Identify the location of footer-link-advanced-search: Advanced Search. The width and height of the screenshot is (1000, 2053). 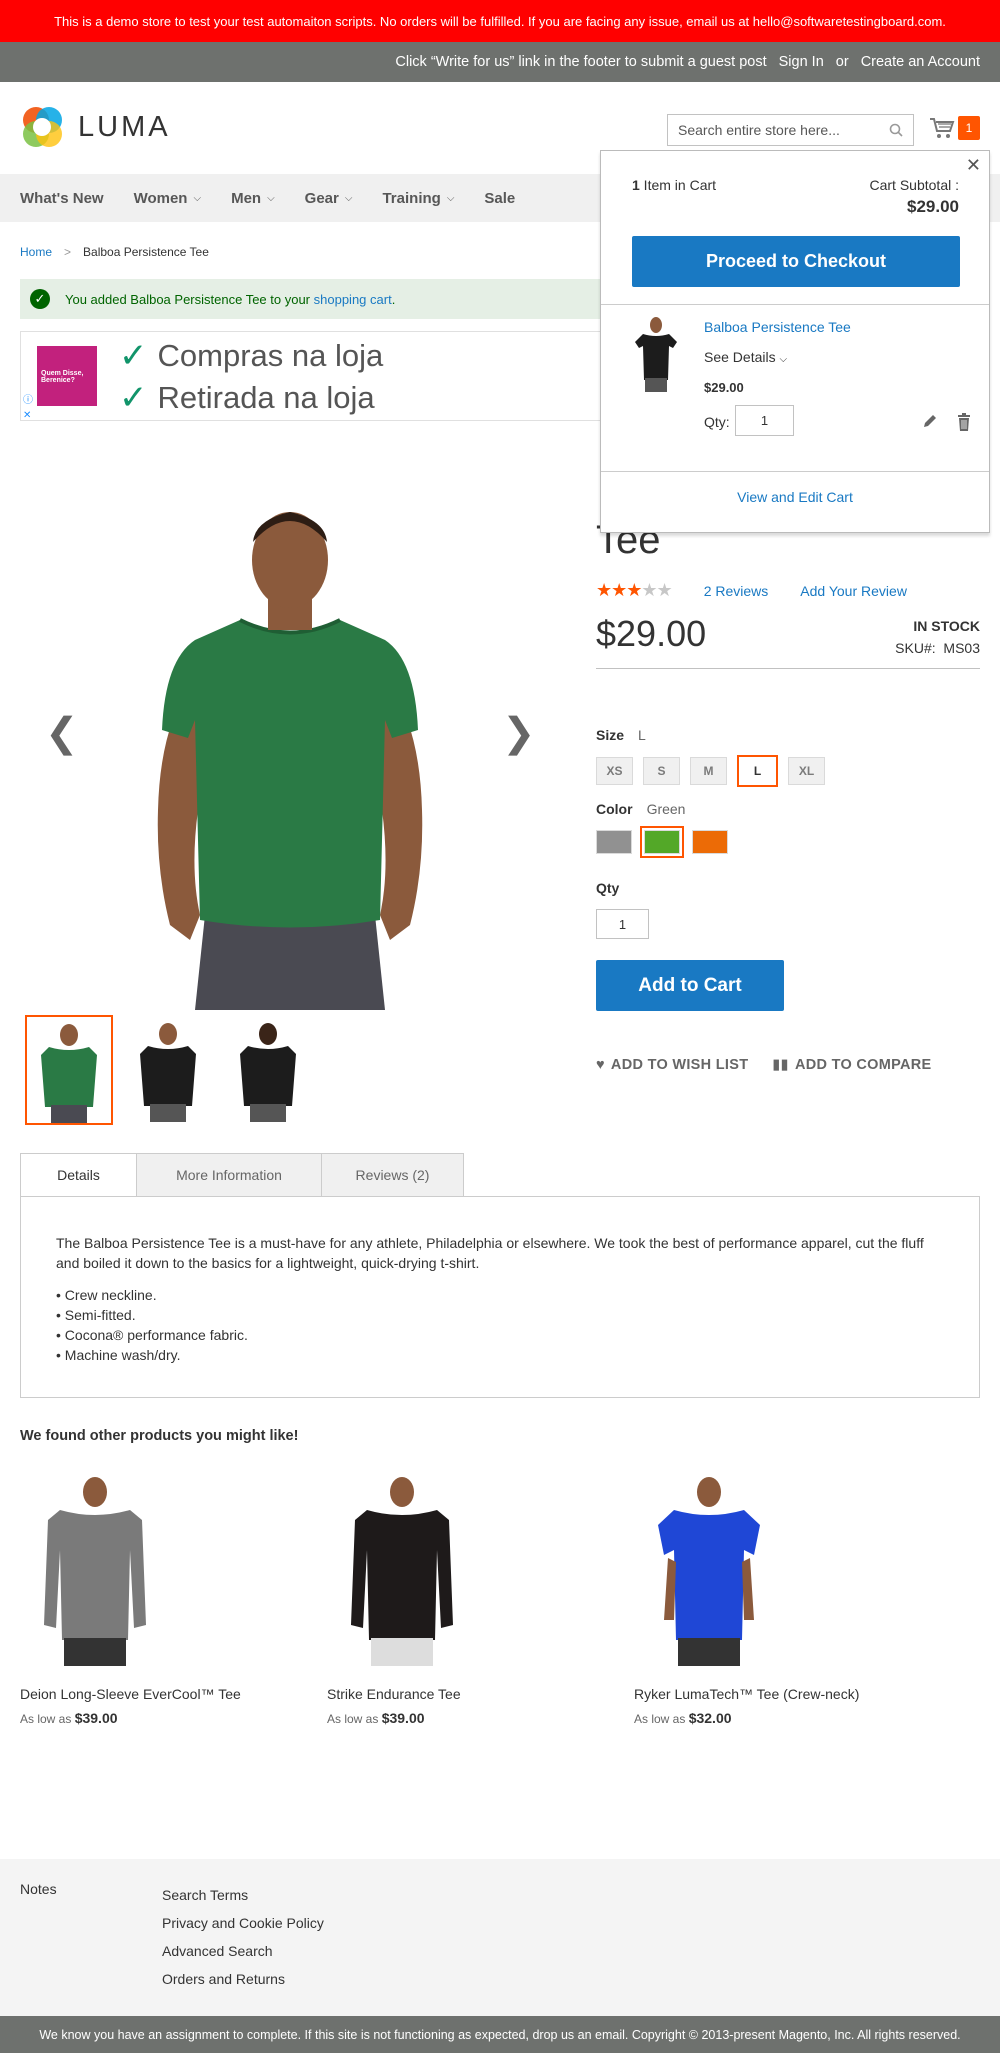
(243, 1951).